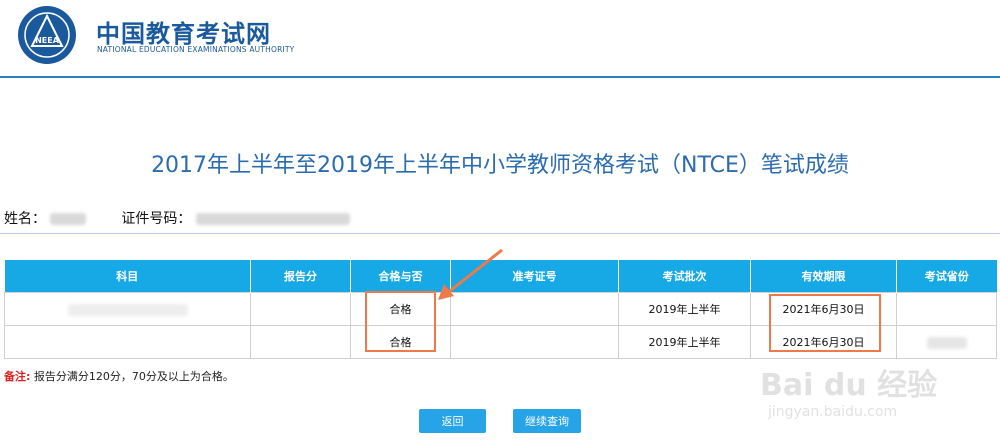  Describe the element at coordinates (833, 412) in the screenshot. I see `watermark-url: jingyan.baidu.com` at that location.